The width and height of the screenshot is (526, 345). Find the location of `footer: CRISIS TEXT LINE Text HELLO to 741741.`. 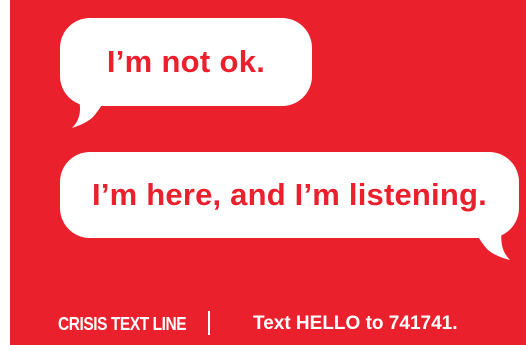

footer: CRISIS TEXT LINE Text HELLO to 741741. is located at coordinates (268, 323).